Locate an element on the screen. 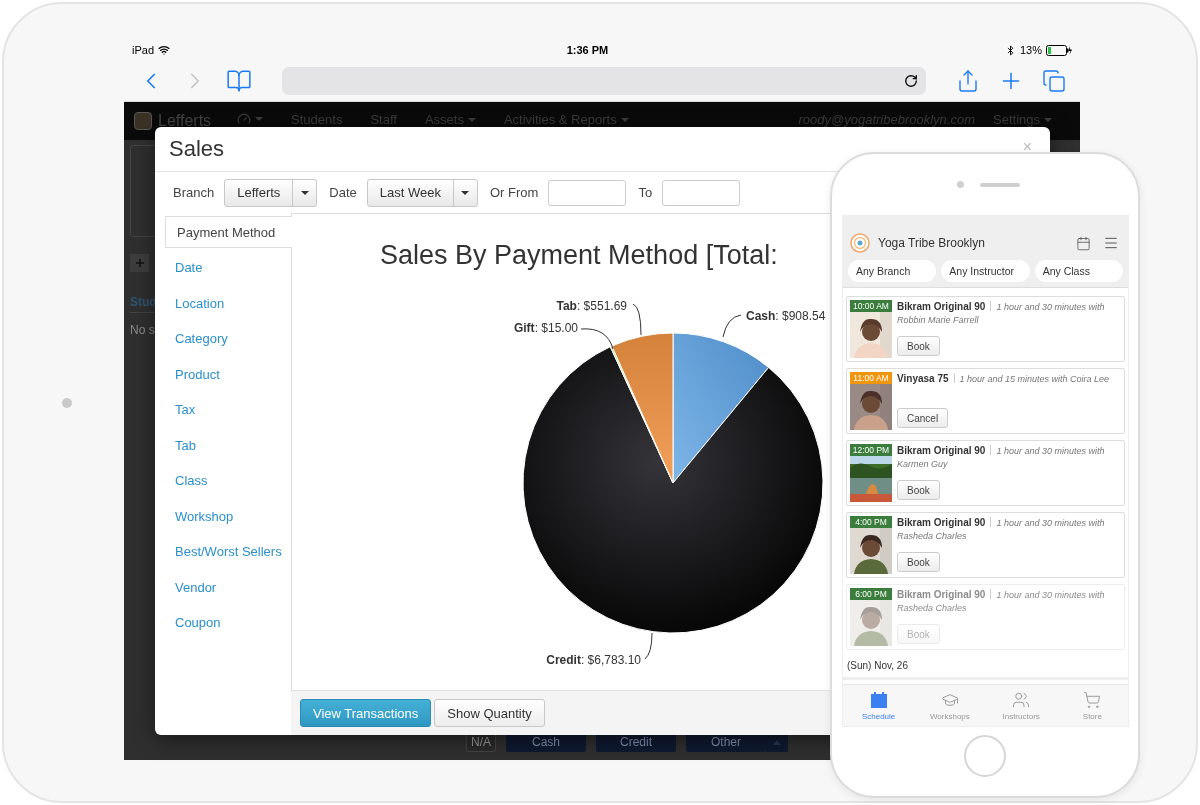 This screenshot has width=1200, height=805. people-icon is located at coordinates (1021, 699).